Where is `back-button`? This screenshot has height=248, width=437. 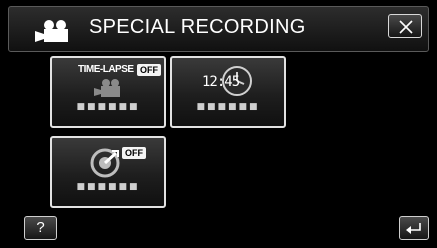
back-button is located at coordinates (414, 228).